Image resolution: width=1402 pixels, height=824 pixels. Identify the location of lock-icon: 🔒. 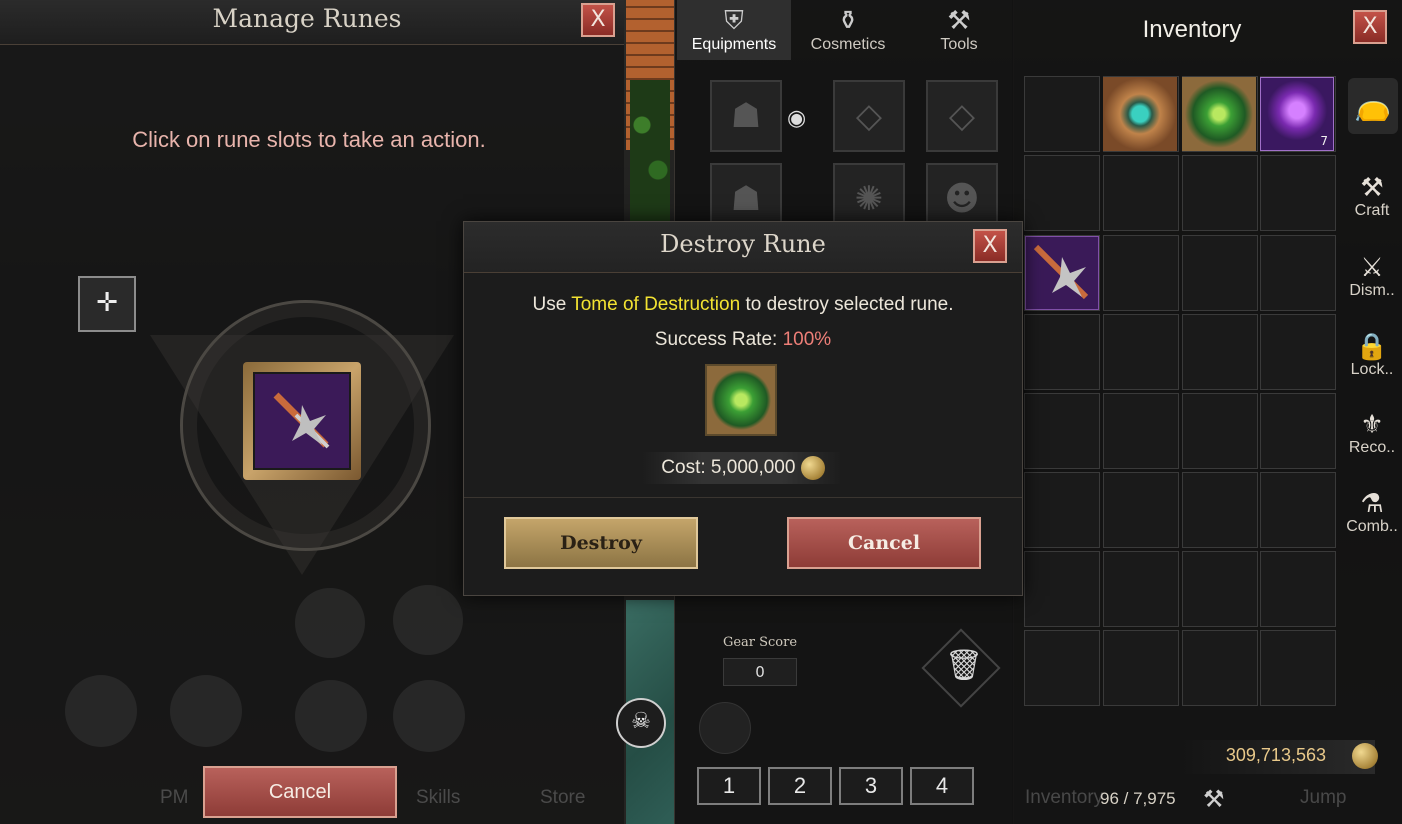
(1372, 346).